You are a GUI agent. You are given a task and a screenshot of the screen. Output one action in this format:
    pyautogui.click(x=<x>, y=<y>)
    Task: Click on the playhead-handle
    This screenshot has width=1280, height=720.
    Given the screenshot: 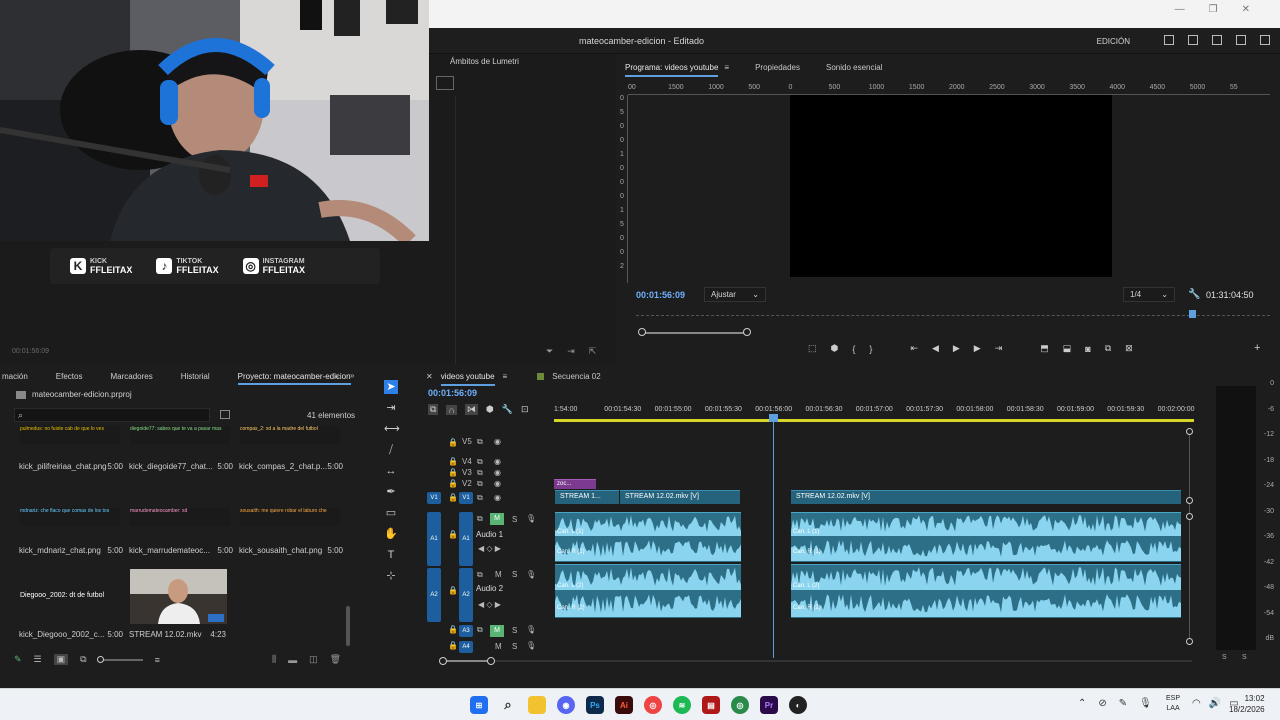 What is the action you would take?
    pyautogui.click(x=773, y=418)
    